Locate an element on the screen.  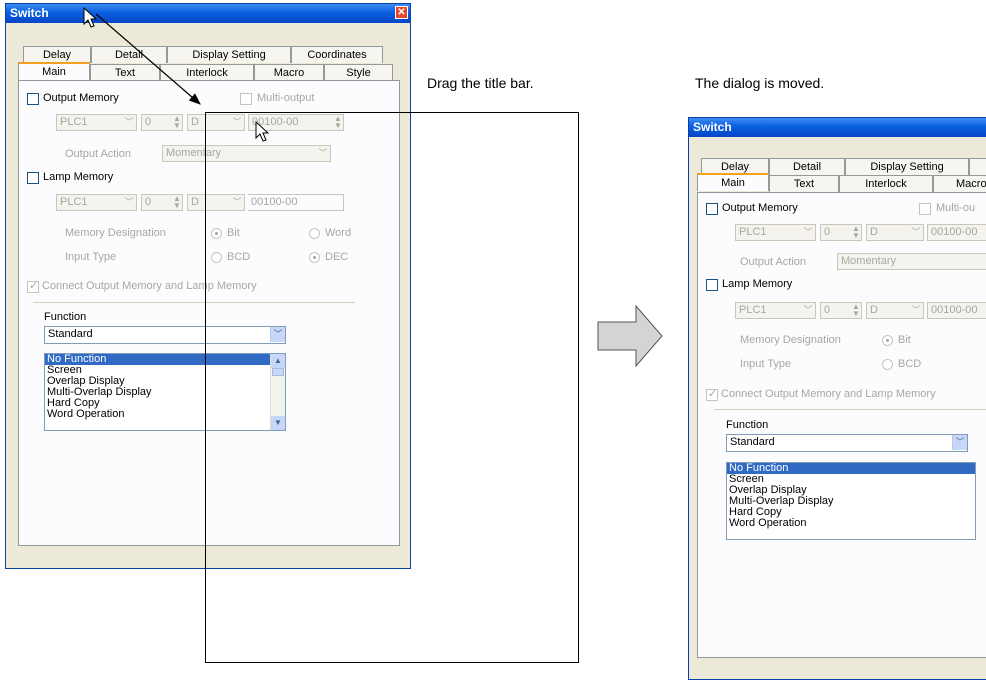
caption-drag: Drag the title bar. is located at coordinates (480, 83).